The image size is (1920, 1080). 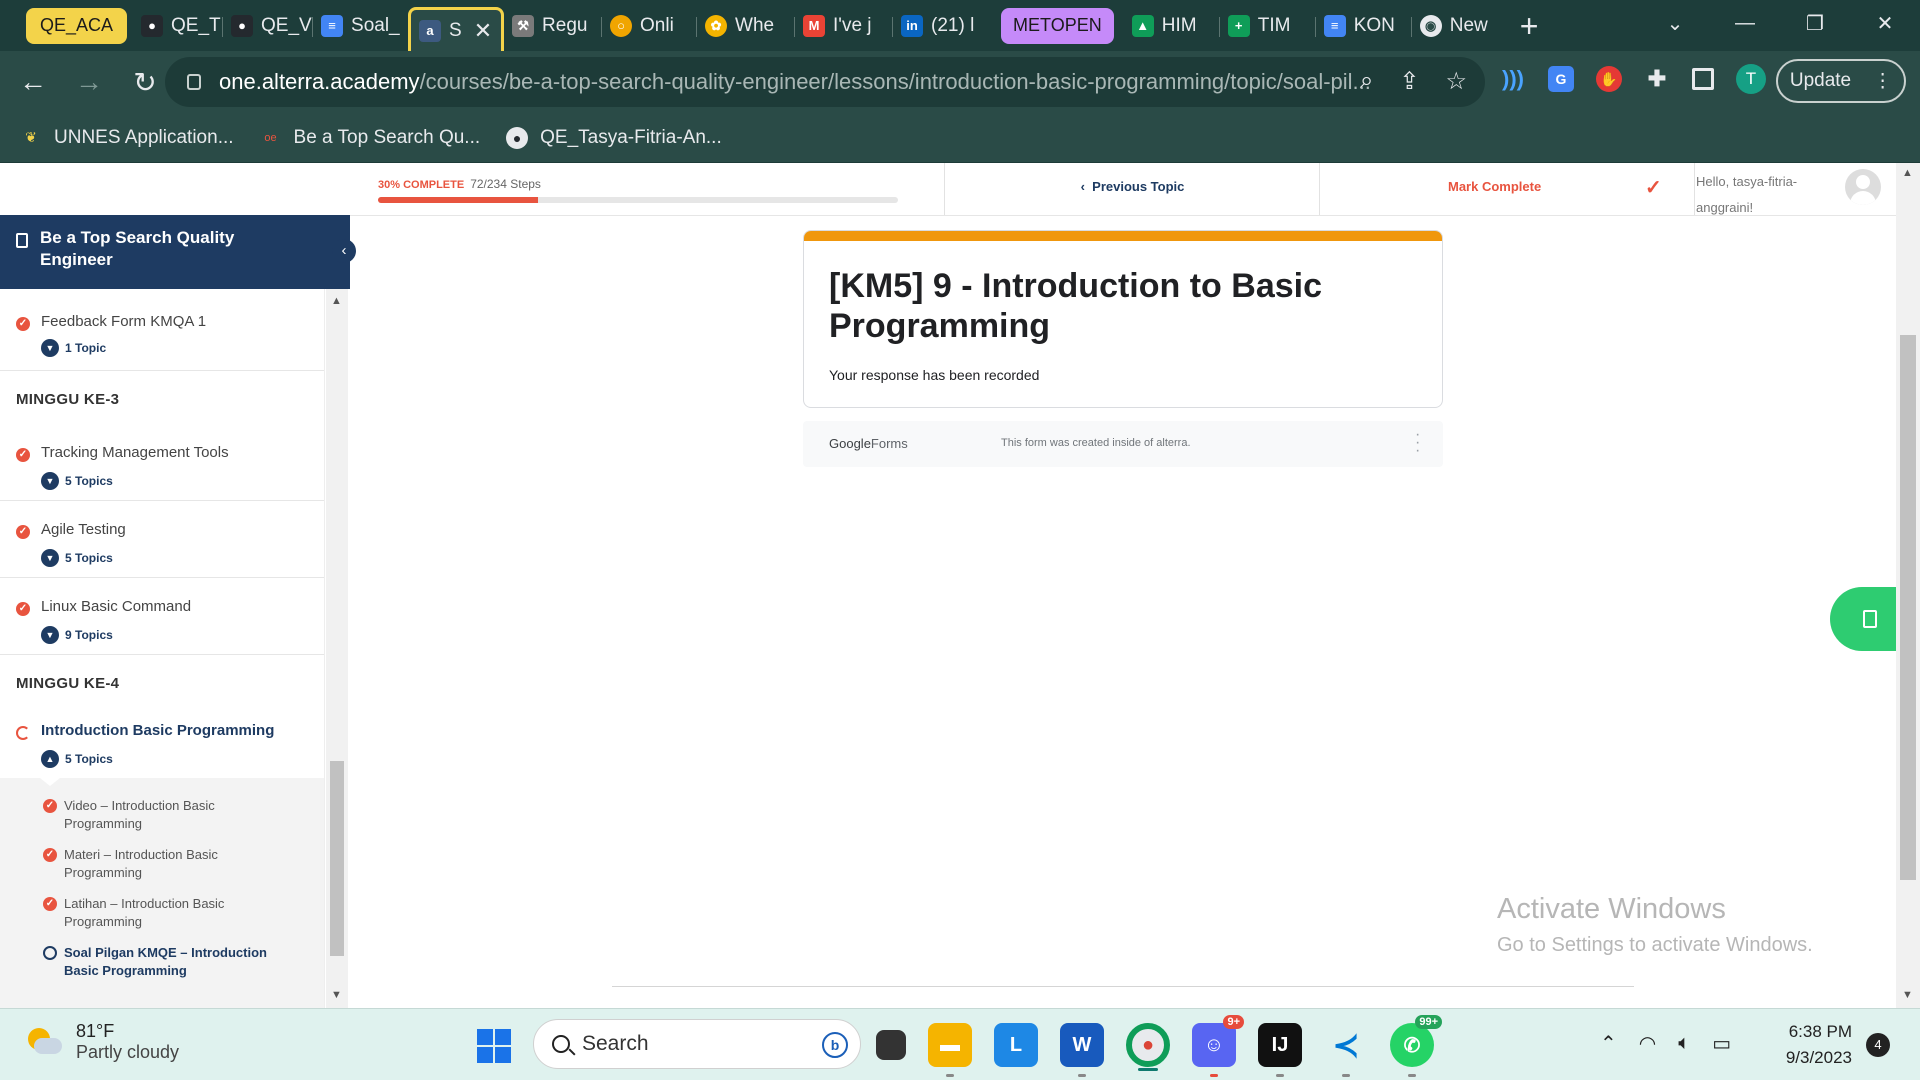 What do you see at coordinates (494, 1046) in the screenshot?
I see `windows-start-icon` at bounding box center [494, 1046].